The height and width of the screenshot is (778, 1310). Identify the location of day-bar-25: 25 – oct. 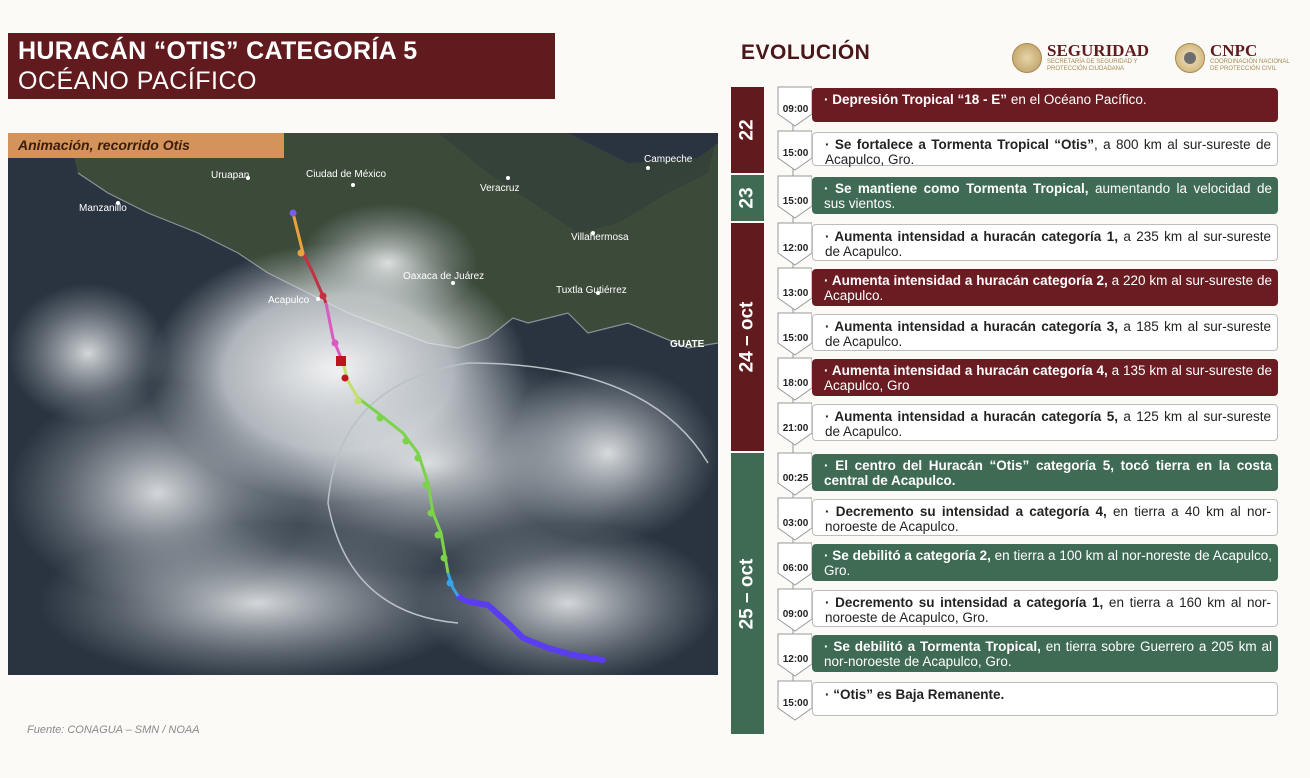
(747, 593).